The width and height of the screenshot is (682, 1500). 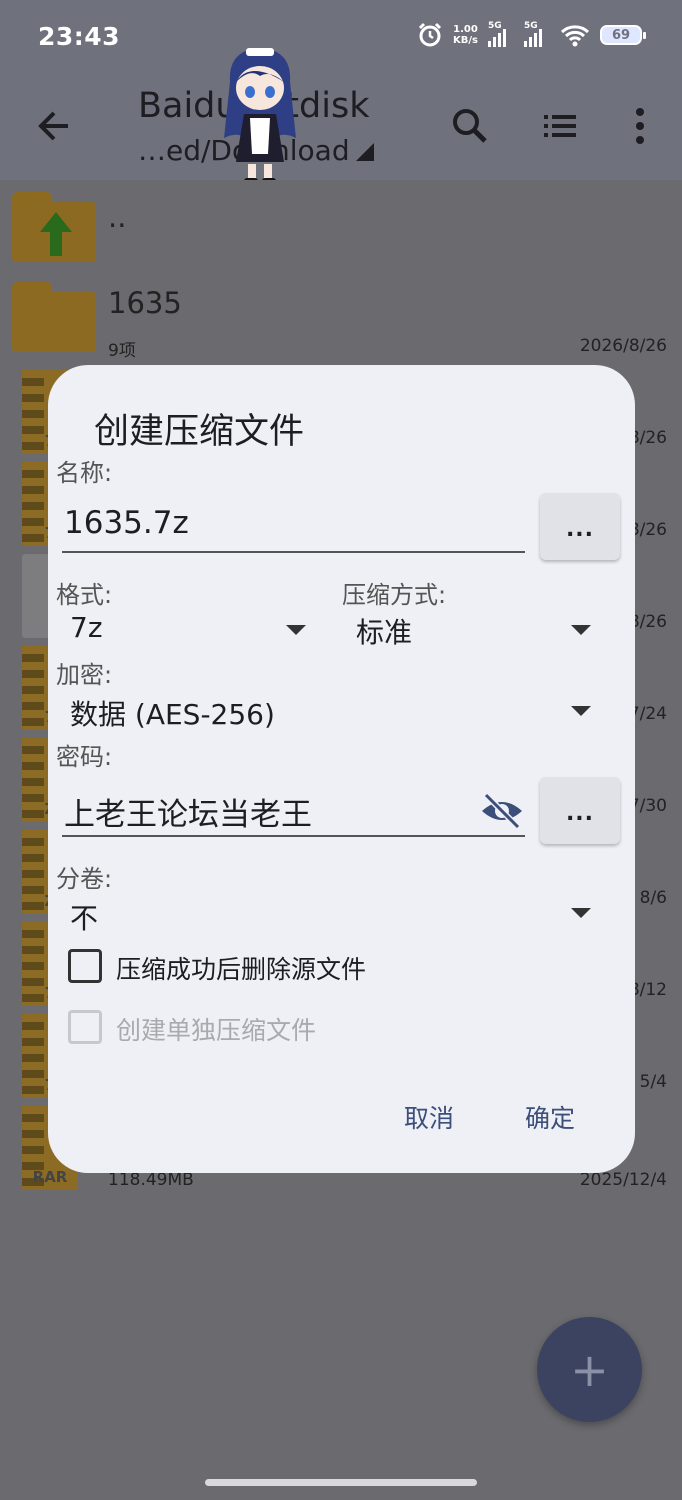 What do you see at coordinates (199, 432) in the screenshot?
I see `dialog-title: 创建压缩文件` at bounding box center [199, 432].